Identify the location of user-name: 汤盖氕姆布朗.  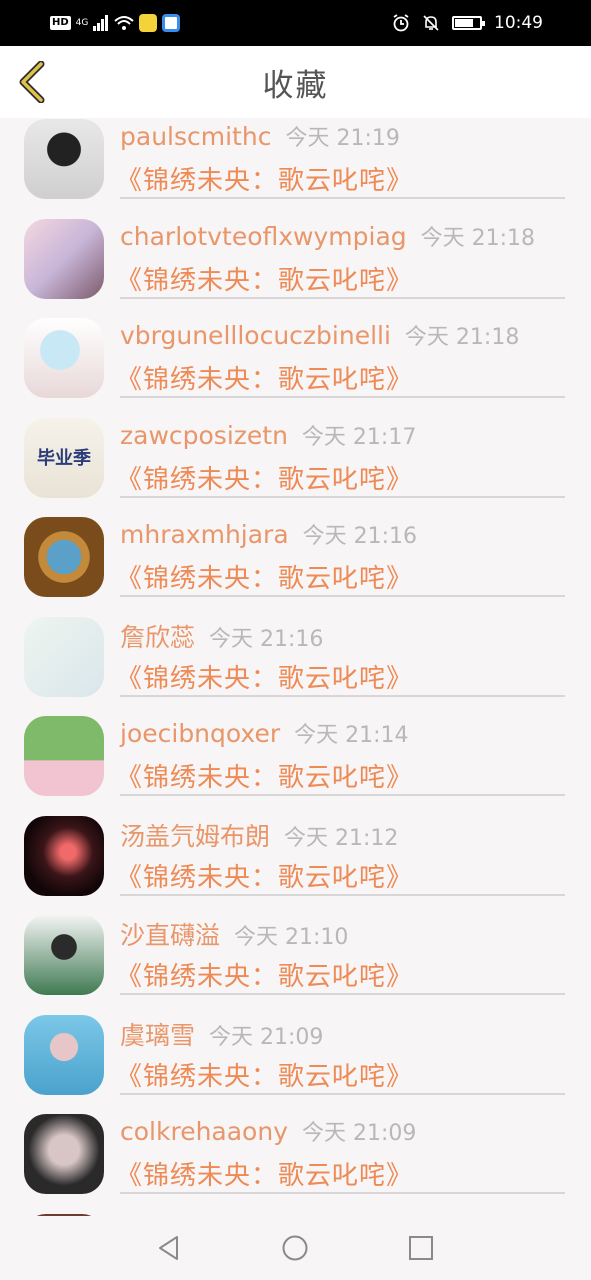
(195, 836).